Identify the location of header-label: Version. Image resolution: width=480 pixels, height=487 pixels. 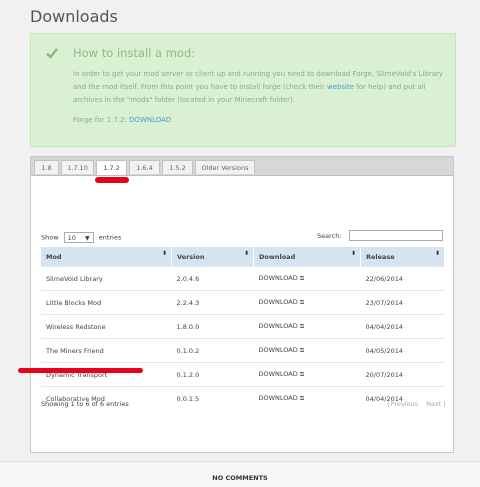
(191, 256).